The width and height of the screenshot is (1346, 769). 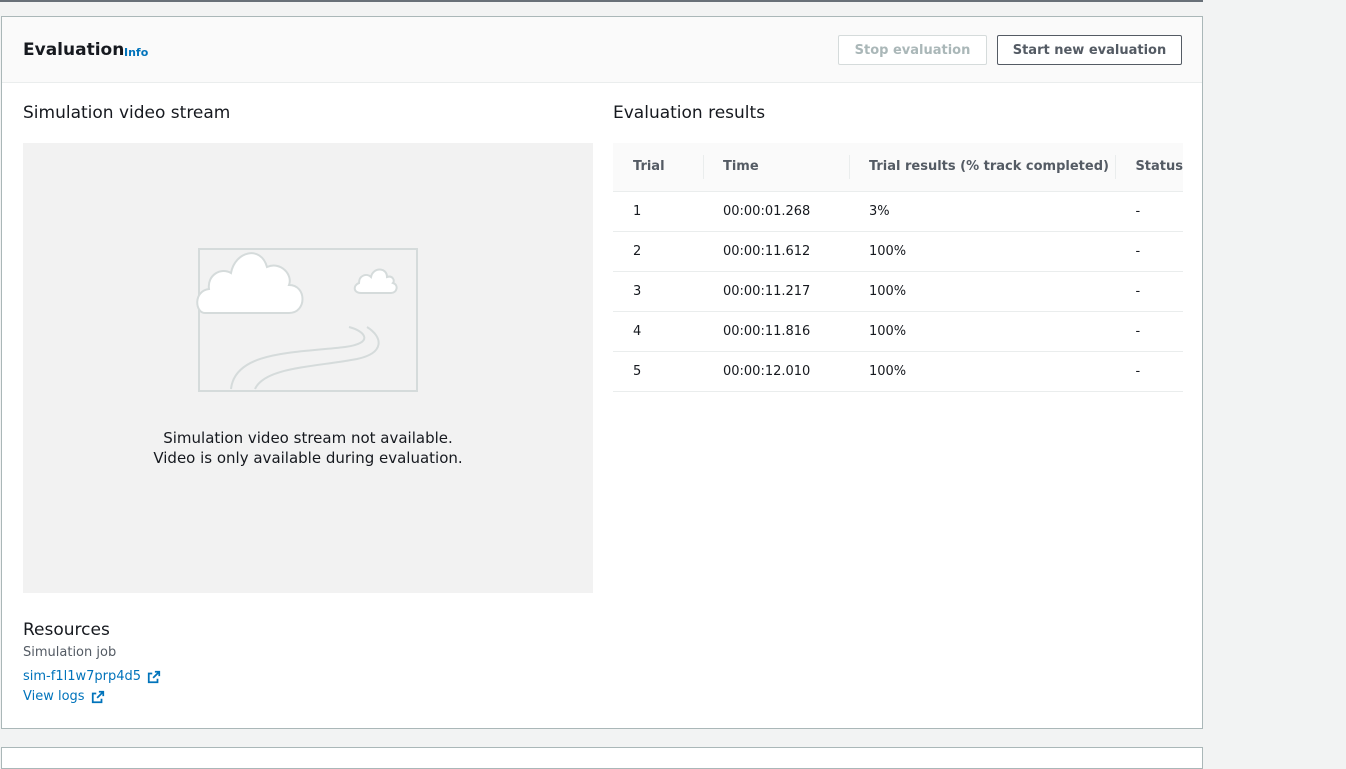 What do you see at coordinates (658, 291) in the screenshot?
I see `trial-cell: 3` at bounding box center [658, 291].